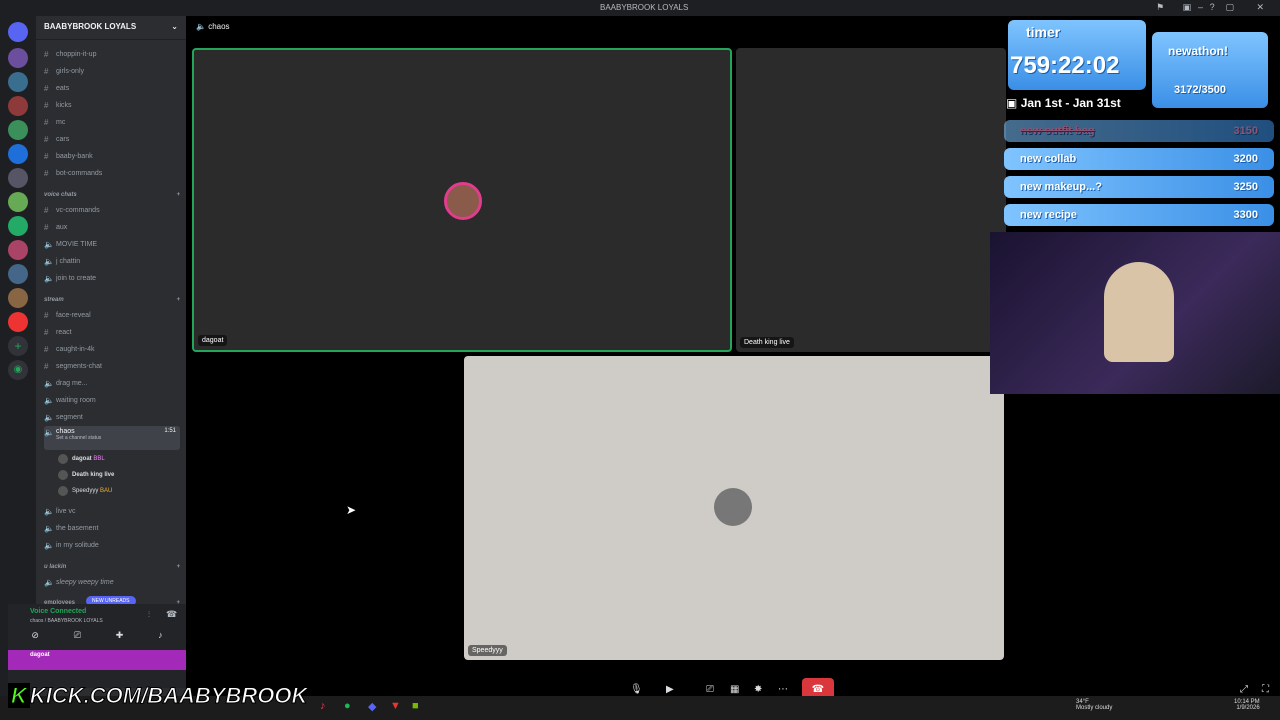 Image resolution: width=1280 pixels, height=720 pixels. What do you see at coordinates (323, 706) in the screenshot?
I see `tiktok-icon: ♪` at bounding box center [323, 706].